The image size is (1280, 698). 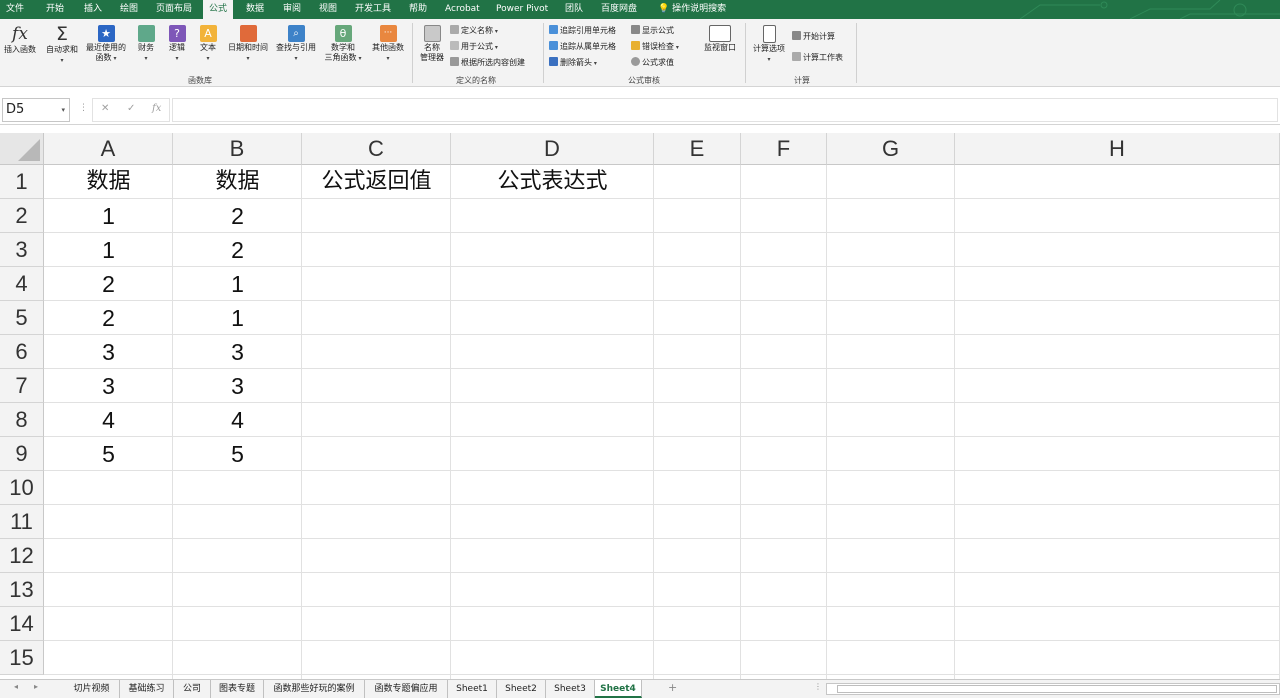 I want to click on scrollbar-thumb, so click(x=1057, y=689).